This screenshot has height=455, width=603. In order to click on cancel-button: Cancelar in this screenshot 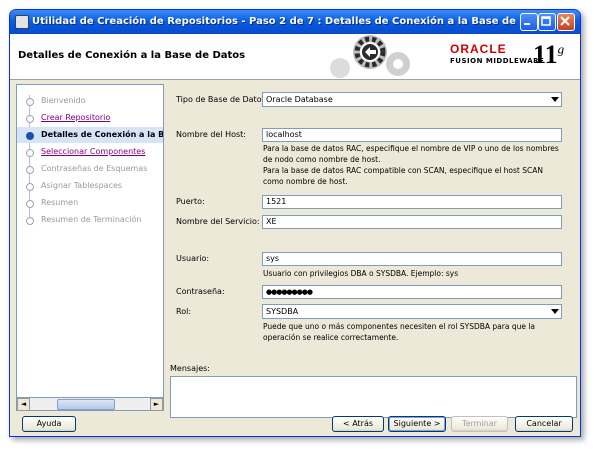, I will do `click(544, 424)`.